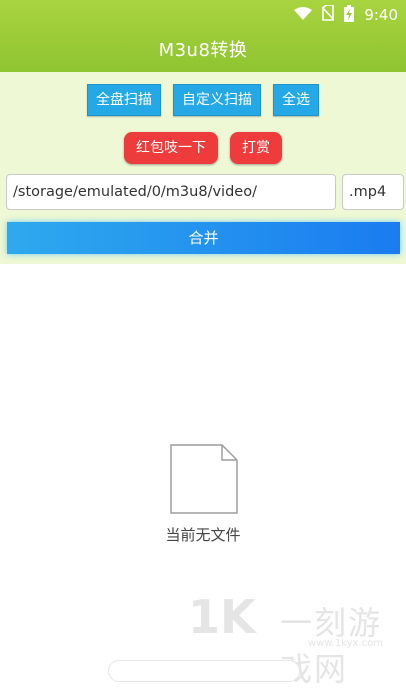  Describe the element at coordinates (203, 50) in the screenshot. I see `page-title: M3u8转换` at that location.